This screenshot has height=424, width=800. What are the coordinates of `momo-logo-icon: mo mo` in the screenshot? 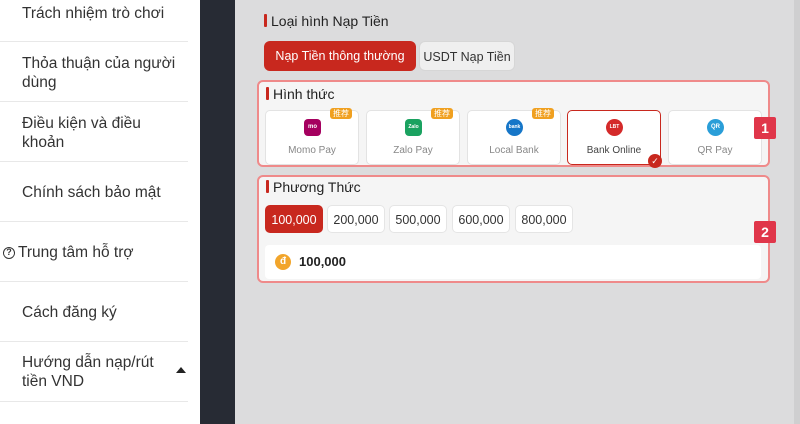 It's located at (312, 133).